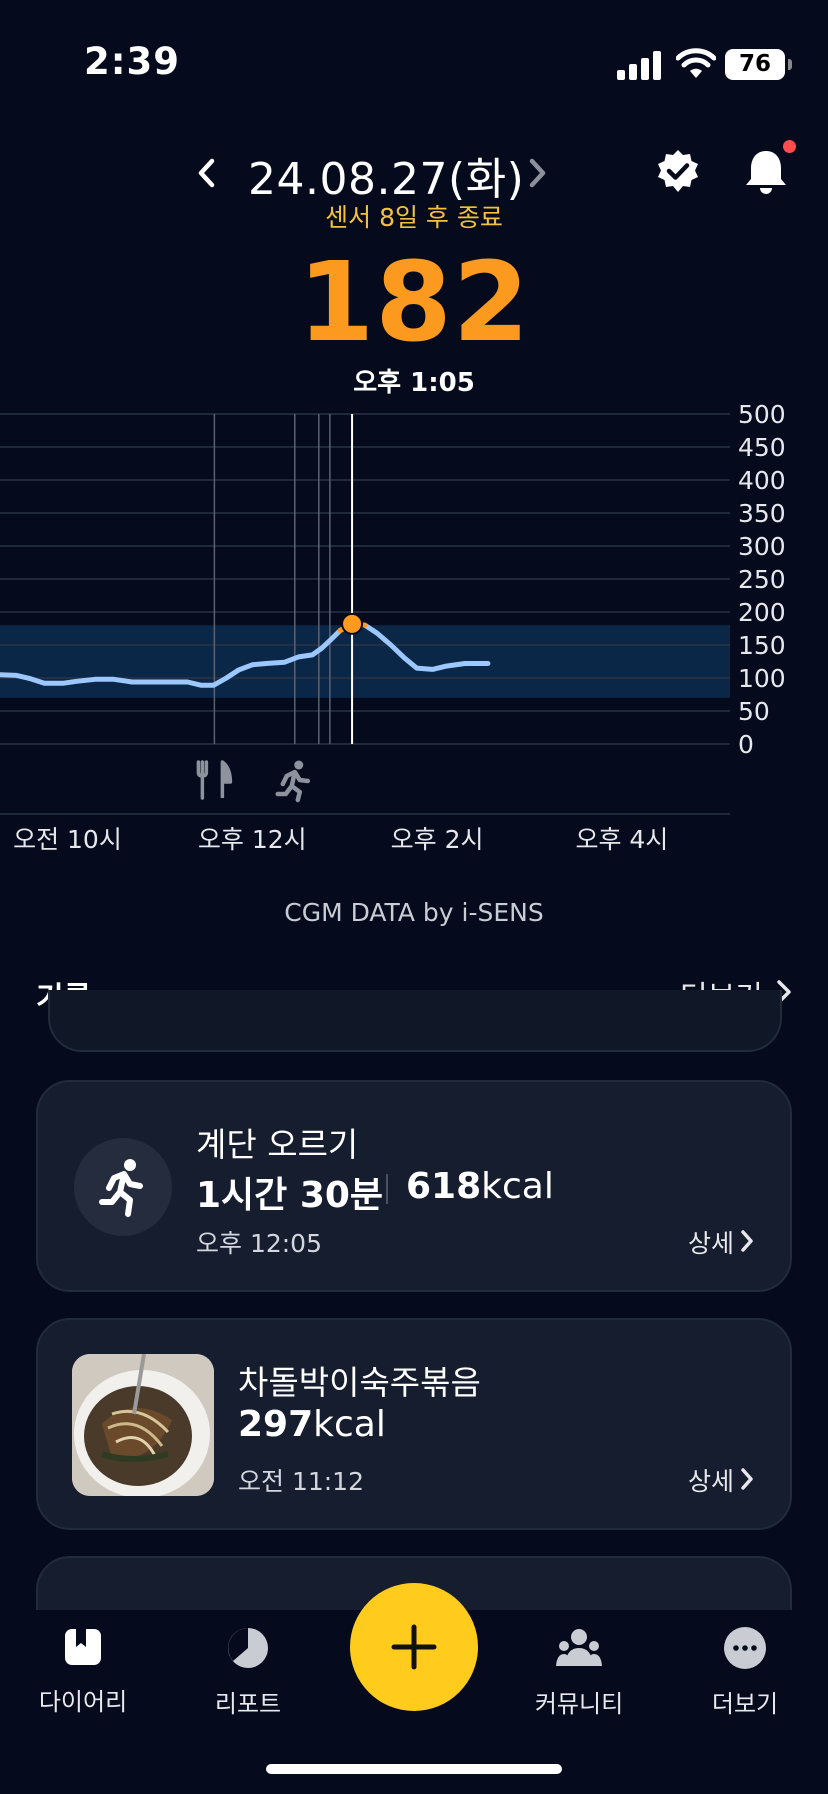 The width and height of the screenshot is (828, 1794). Describe the element at coordinates (293, 786) in the screenshot. I see `runner-body` at that location.